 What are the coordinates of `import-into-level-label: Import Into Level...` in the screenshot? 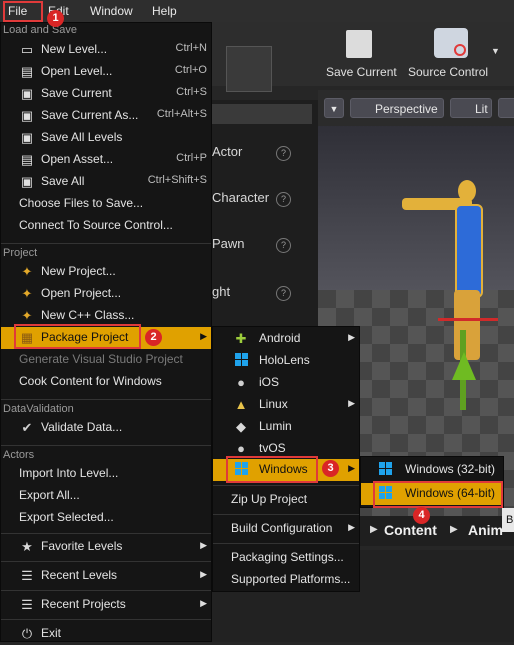 It's located at (69, 473).